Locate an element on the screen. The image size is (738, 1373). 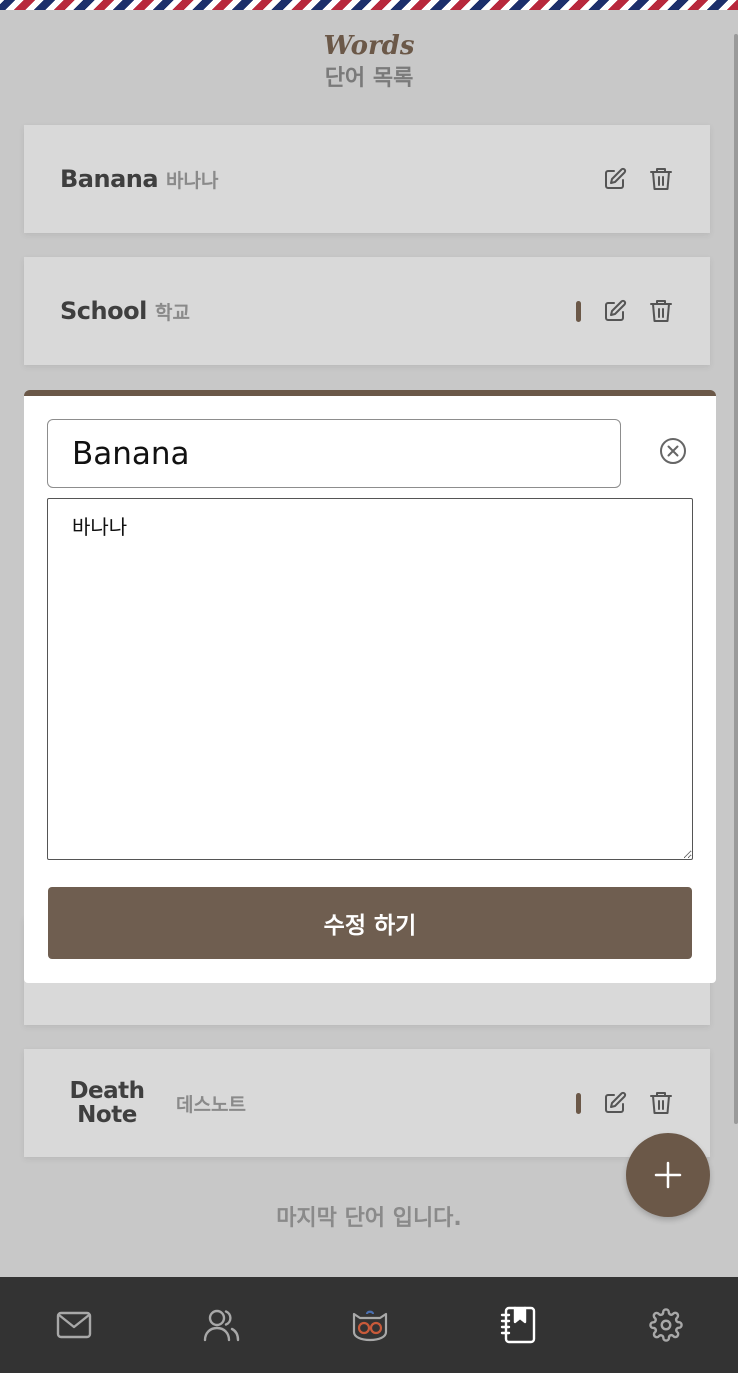
word-card-school: School 학교 is located at coordinates (367, 311).